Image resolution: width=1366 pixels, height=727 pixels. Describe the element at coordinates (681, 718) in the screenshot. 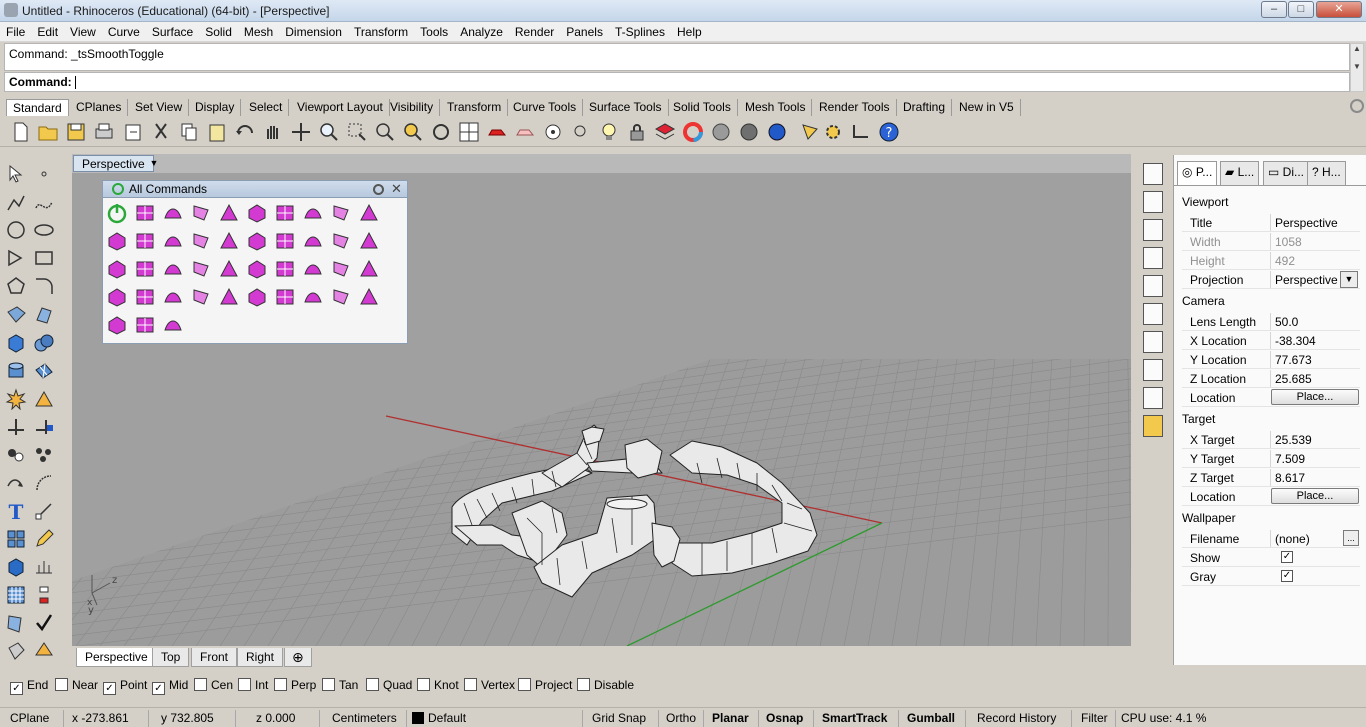

I see `ortho-toggle: Ortho` at that location.